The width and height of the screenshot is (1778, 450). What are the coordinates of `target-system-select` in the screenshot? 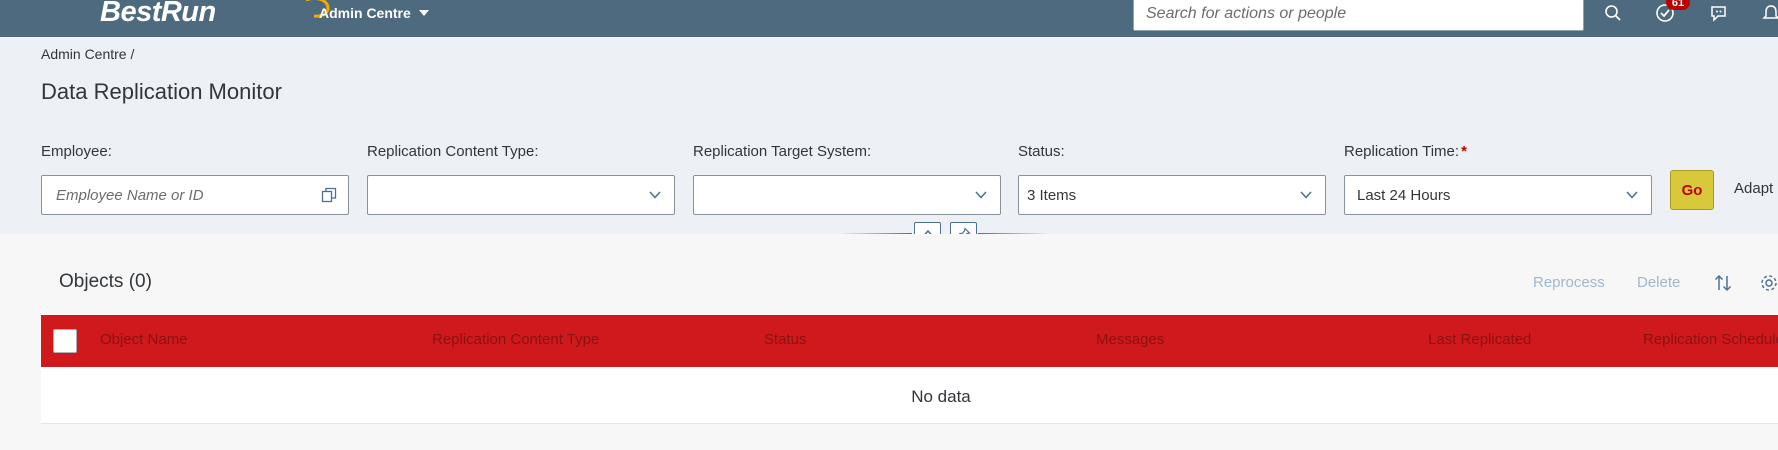 It's located at (847, 195).